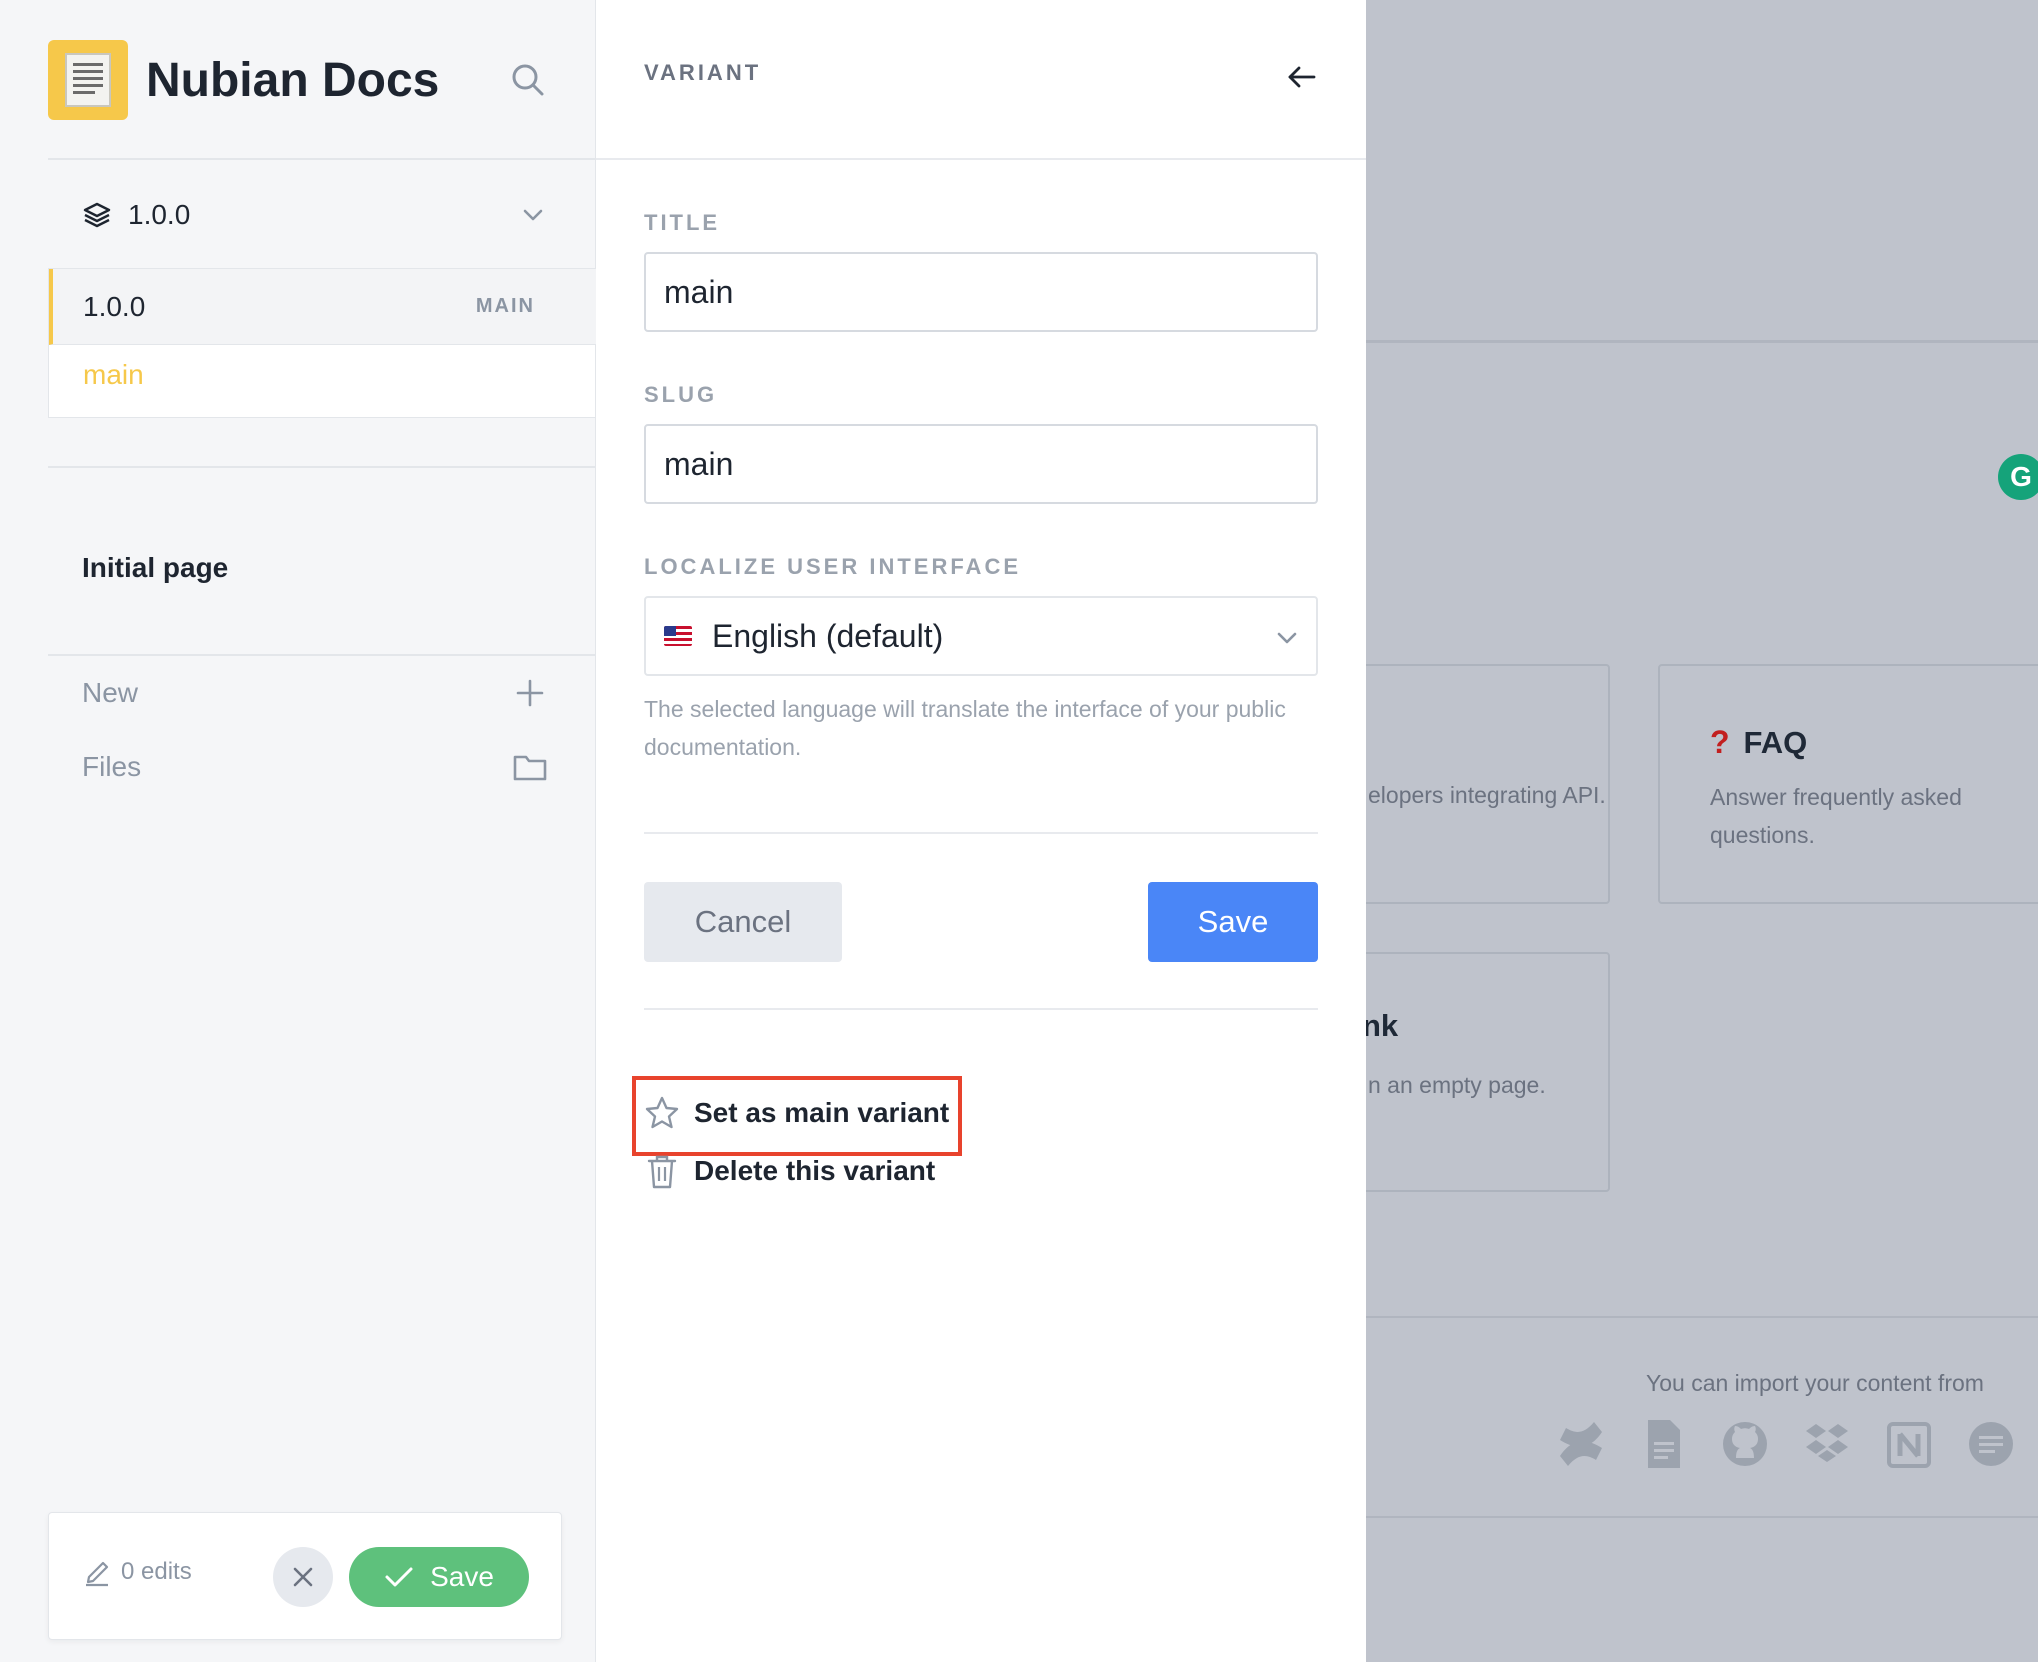 The width and height of the screenshot is (2038, 1662). Describe the element at coordinates (1233, 922) in the screenshot. I see `save-button: Save` at that location.